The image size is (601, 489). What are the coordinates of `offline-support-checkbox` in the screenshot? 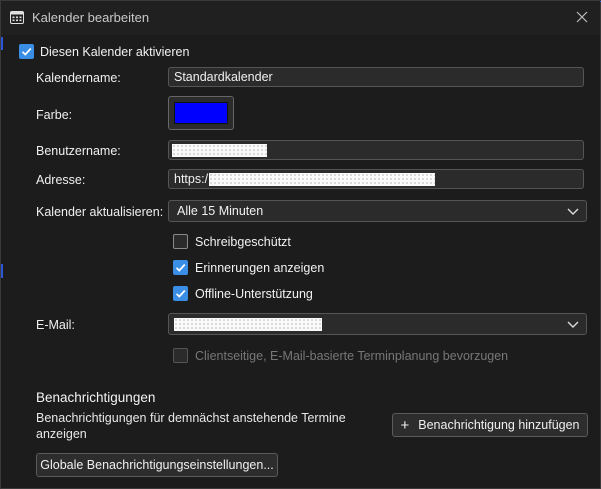 It's located at (180, 293).